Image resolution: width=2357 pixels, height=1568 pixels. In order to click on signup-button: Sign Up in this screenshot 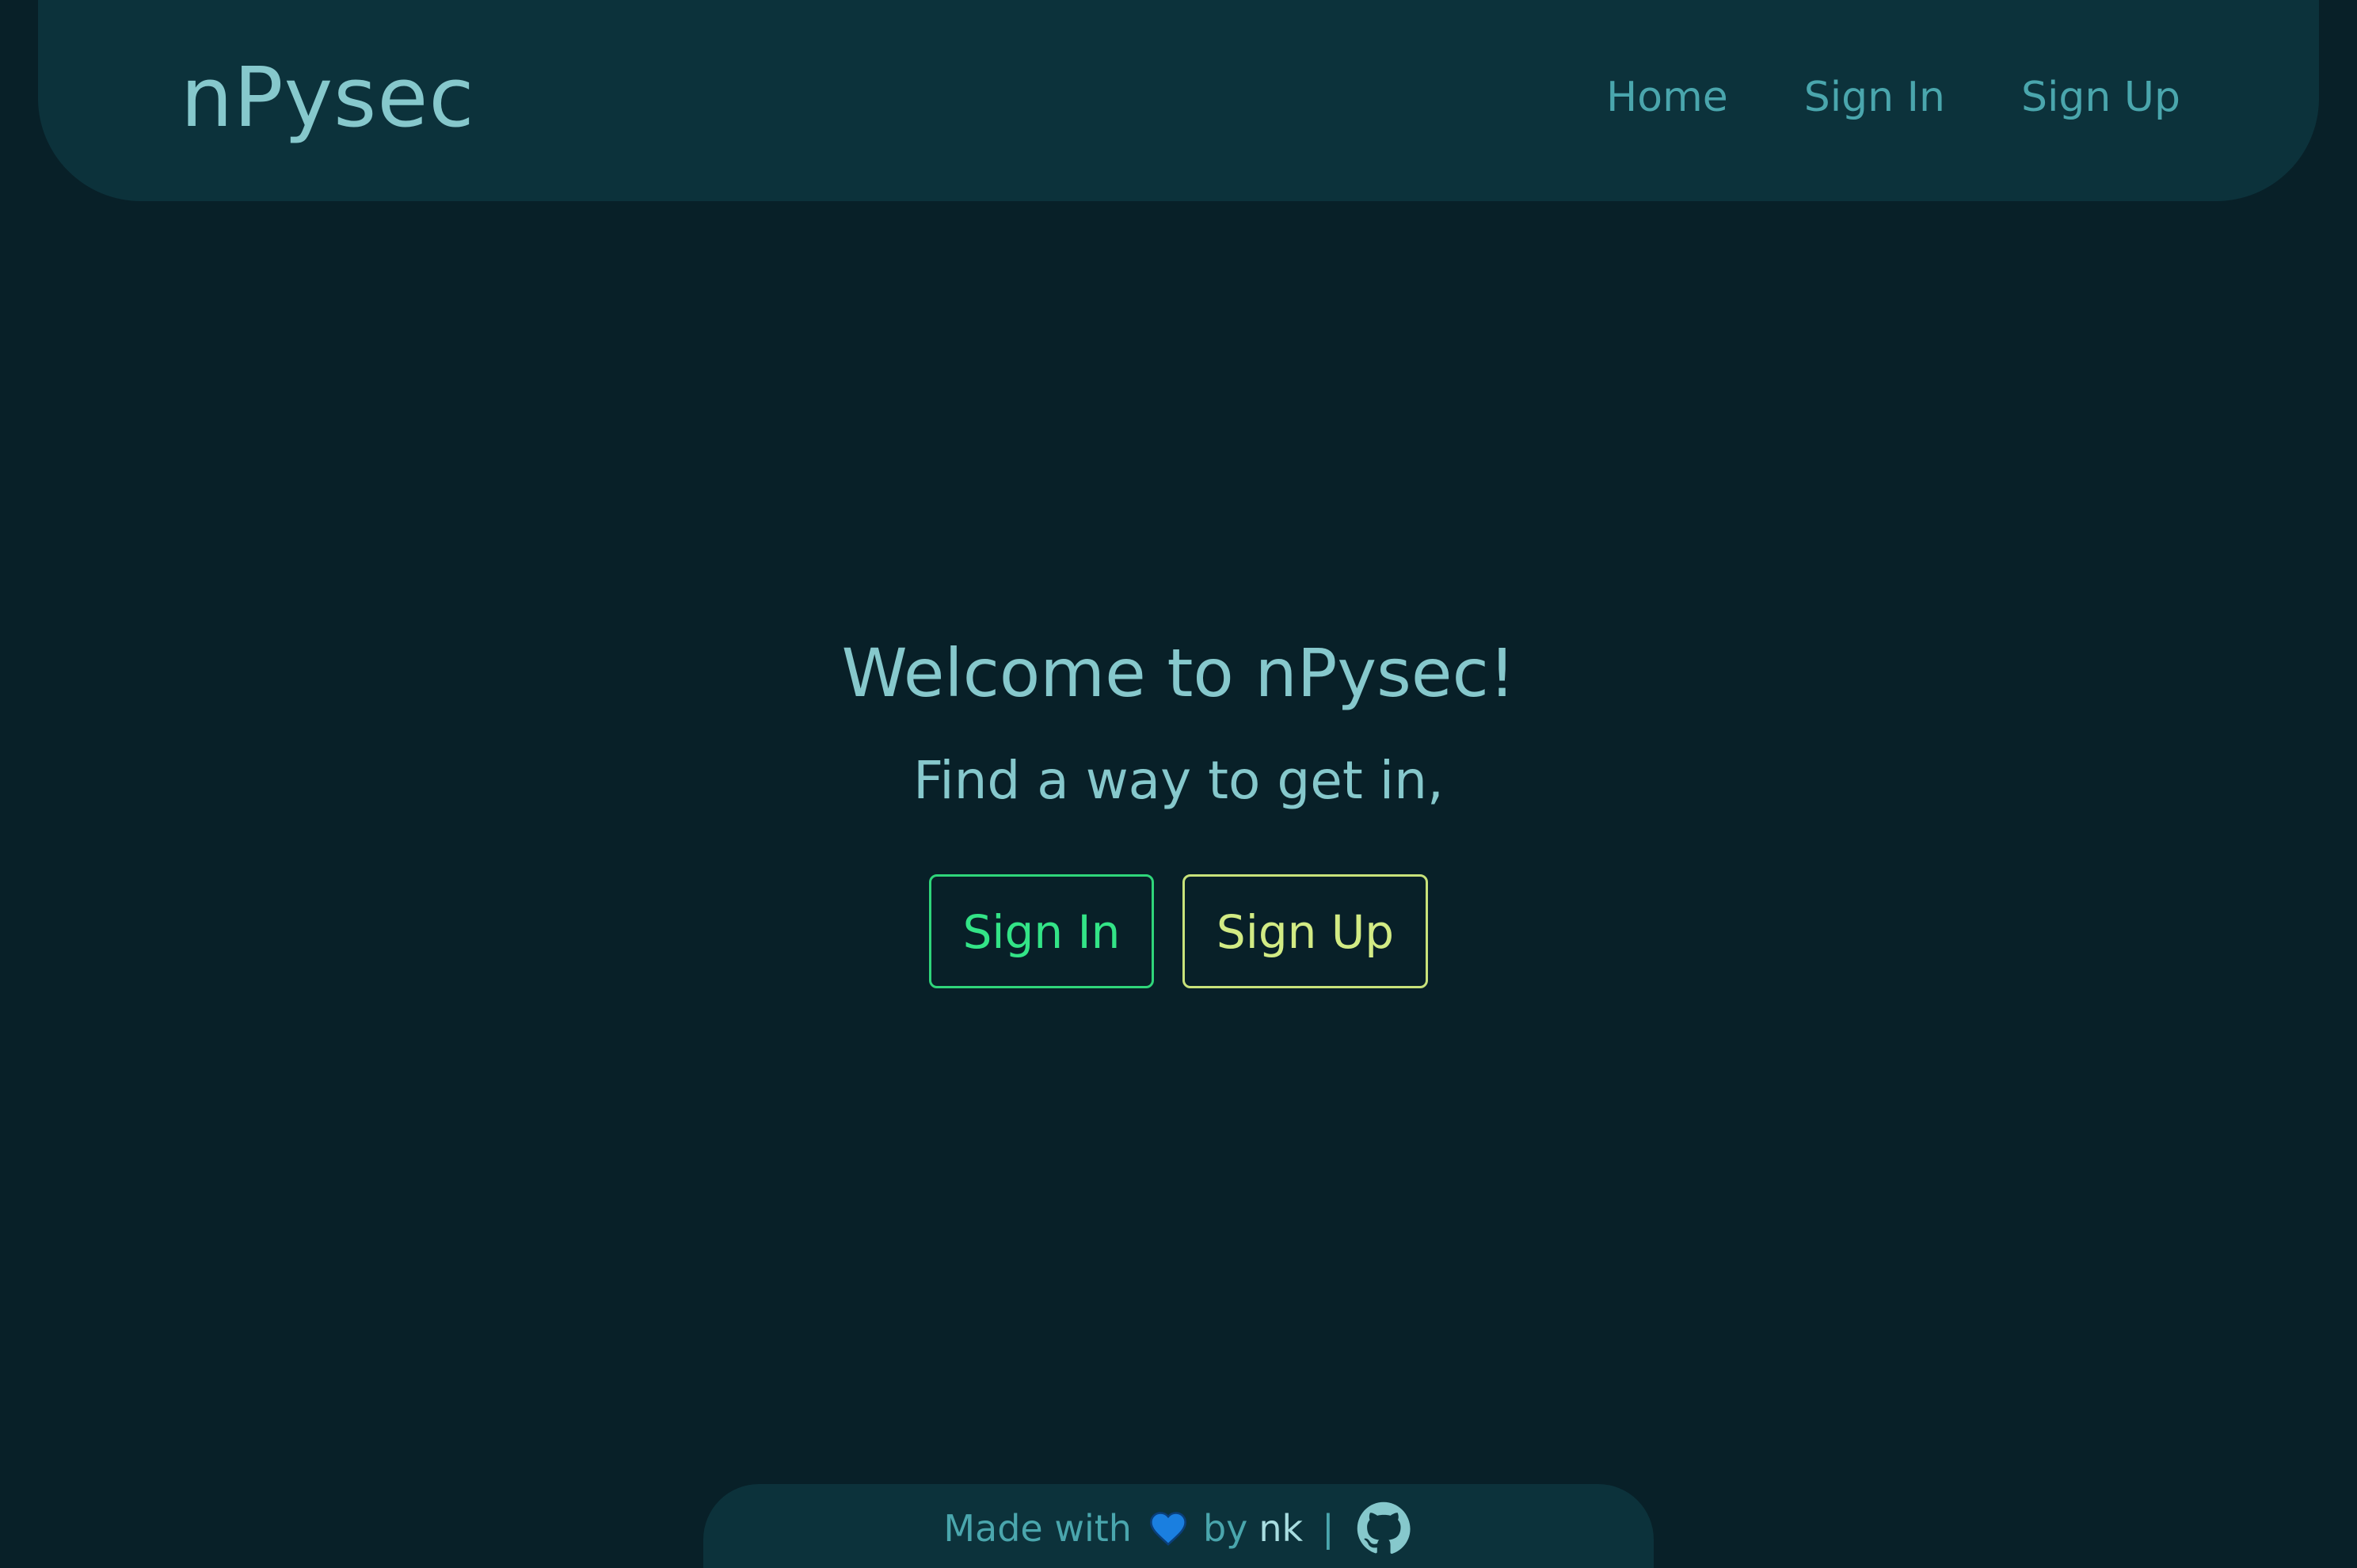, I will do `click(1305, 931)`.